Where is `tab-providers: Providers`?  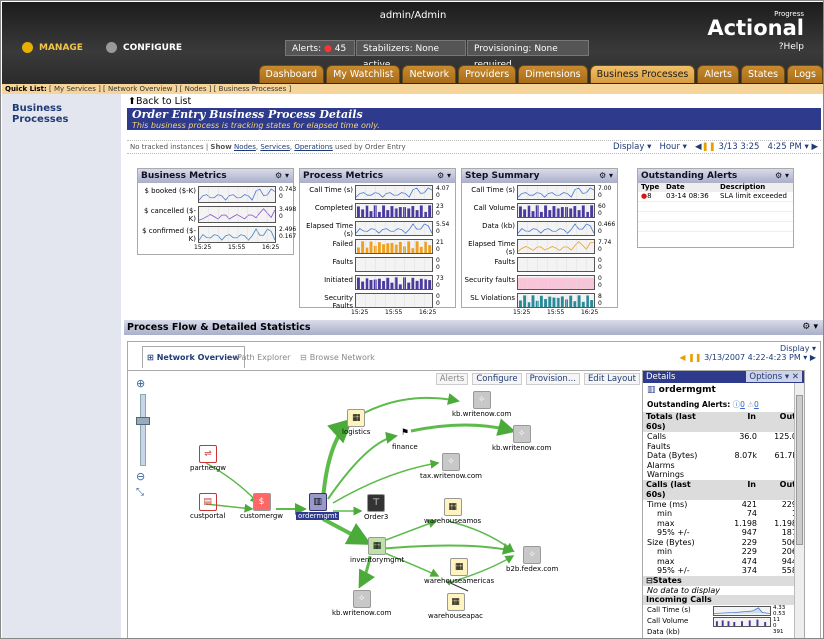 tab-providers: Providers is located at coordinates (487, 74).